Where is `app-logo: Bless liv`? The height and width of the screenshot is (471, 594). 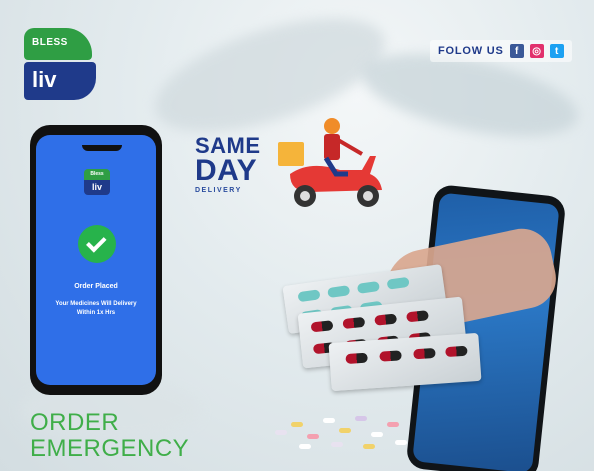 app-logo: Bless liv is located at coordinates (97, 182).